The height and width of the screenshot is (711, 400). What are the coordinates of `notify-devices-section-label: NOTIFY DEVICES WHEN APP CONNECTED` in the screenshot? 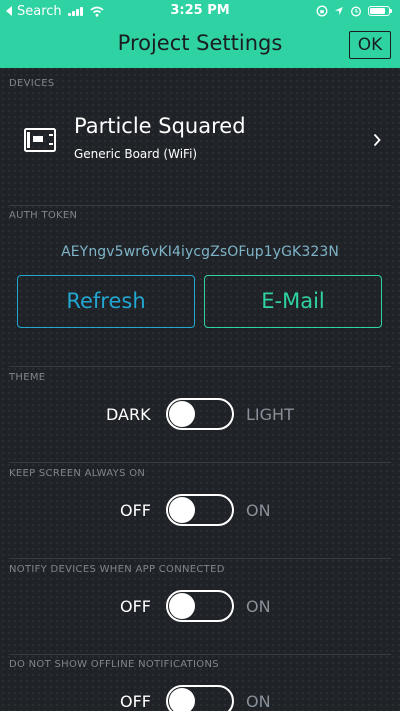 It's located at (117, 569).